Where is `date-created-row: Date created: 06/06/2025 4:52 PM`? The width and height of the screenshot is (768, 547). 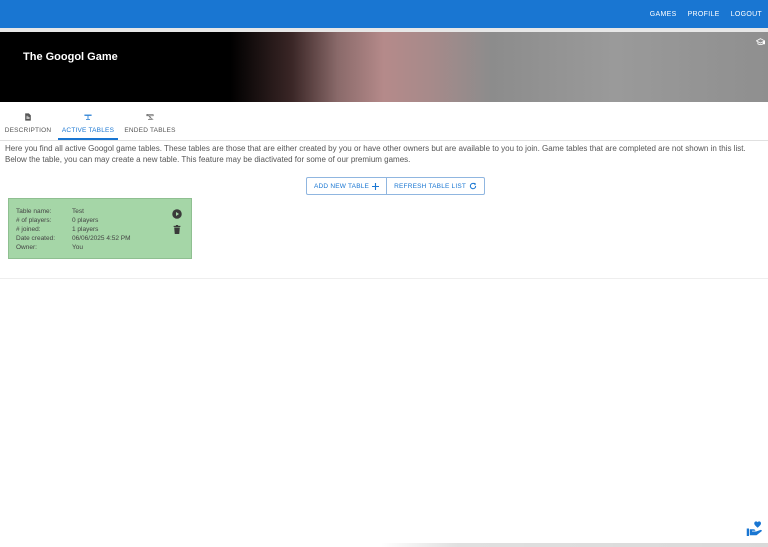
date-created-row: Date created: 06/06/2025 4:52 PM is located at coordinates (73, 238).